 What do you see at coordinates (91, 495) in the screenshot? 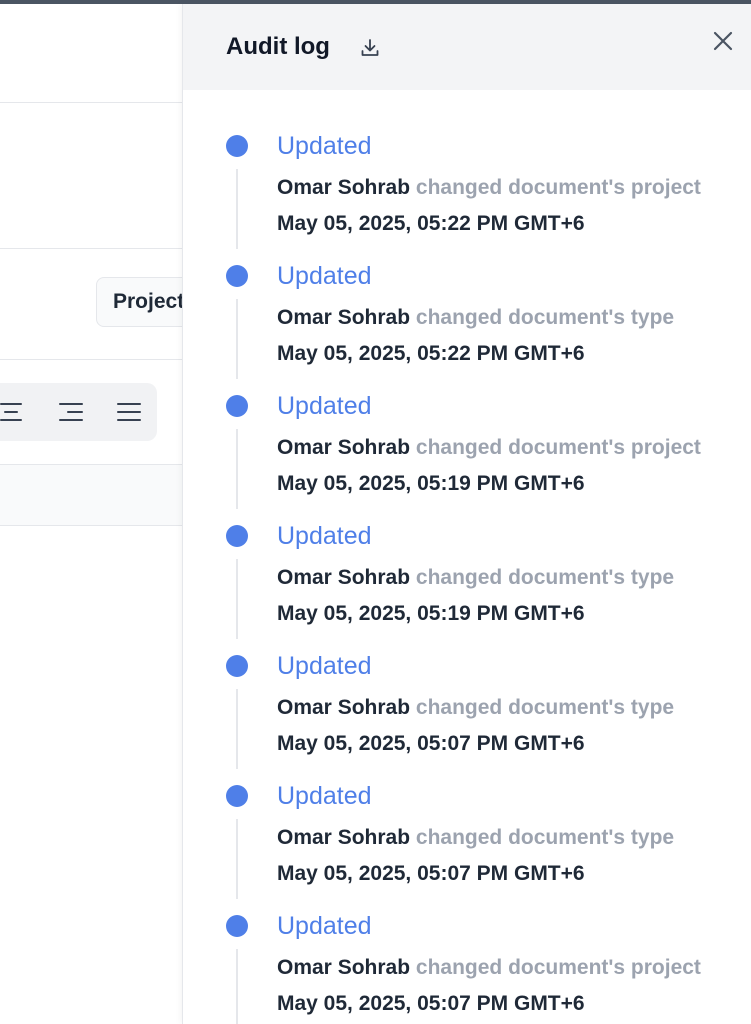
I see `background-band` at bounding box center [91, 495].